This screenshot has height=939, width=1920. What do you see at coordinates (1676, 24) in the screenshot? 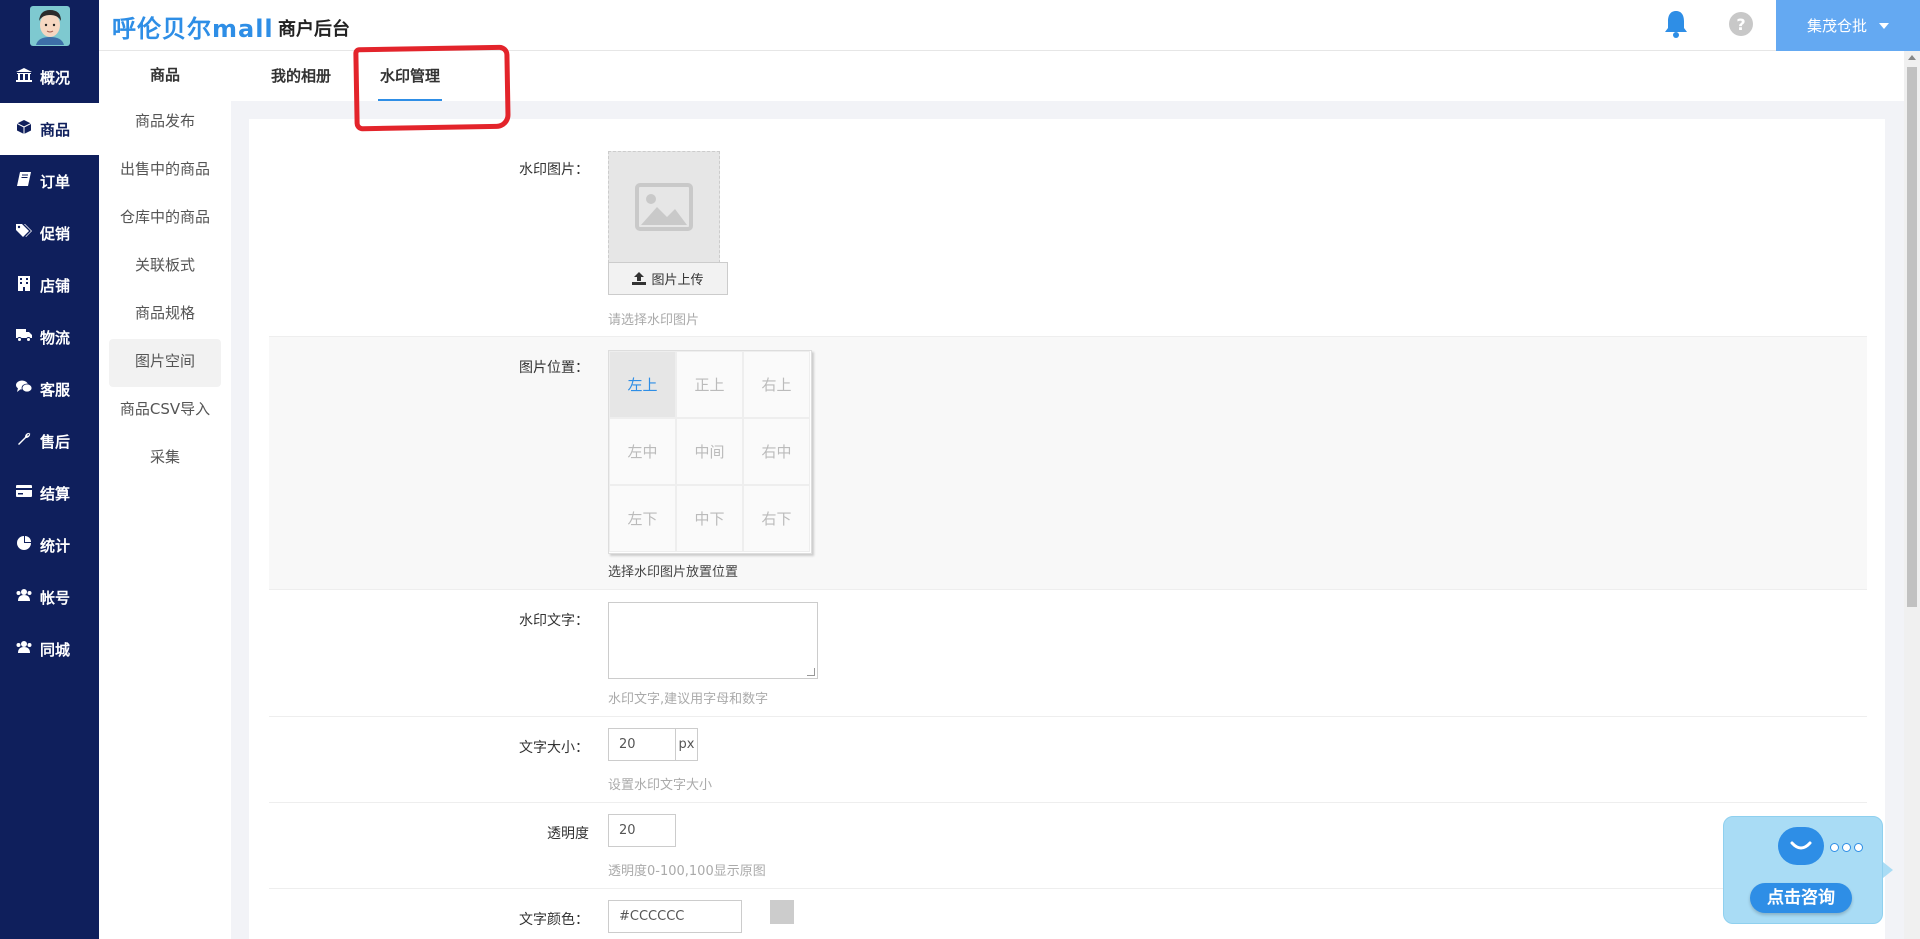
I see `bell-icon` at bounding box center [1676, 24].